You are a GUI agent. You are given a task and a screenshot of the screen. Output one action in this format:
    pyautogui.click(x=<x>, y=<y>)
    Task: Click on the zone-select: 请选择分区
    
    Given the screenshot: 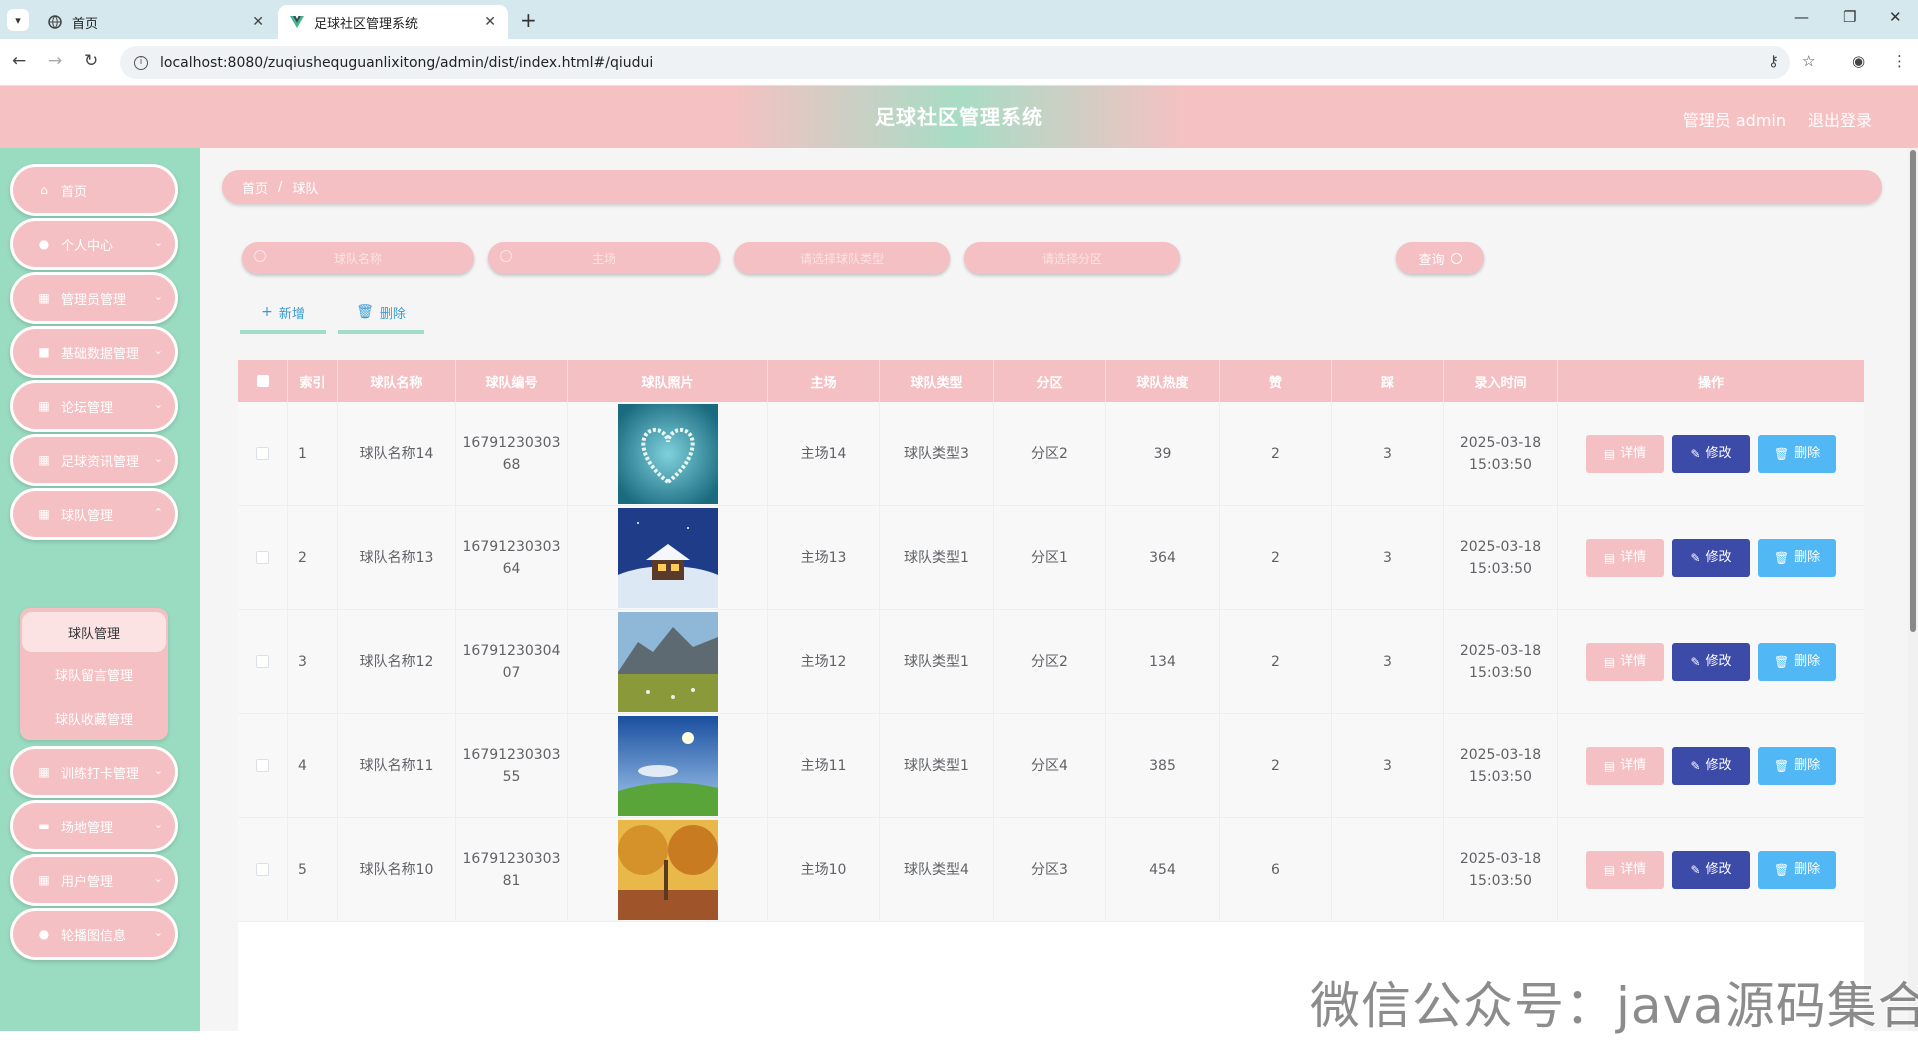 What is the action you would take?
    pyautogui.click(x=1072, y=258)
    